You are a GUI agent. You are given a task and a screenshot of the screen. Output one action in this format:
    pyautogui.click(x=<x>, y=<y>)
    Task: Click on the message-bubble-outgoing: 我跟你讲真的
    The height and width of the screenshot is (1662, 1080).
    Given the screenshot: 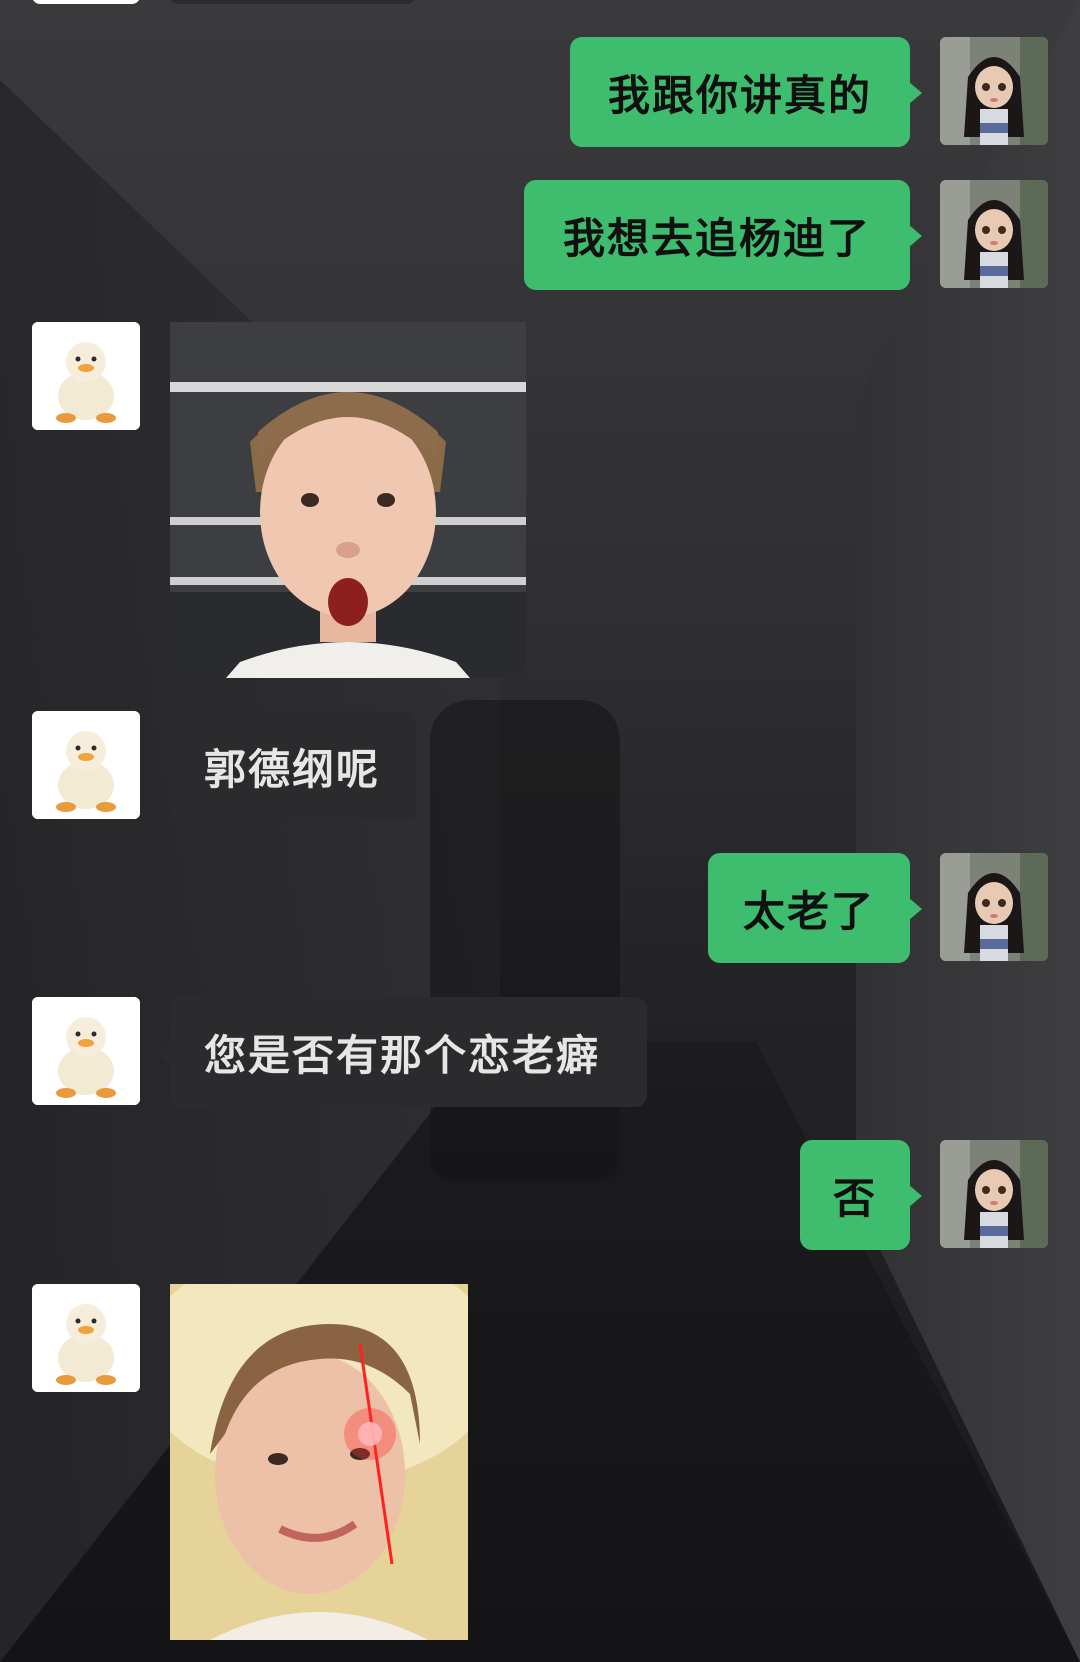 What is the action you would take?
    pyautogui.click(x=746, y=92)
    